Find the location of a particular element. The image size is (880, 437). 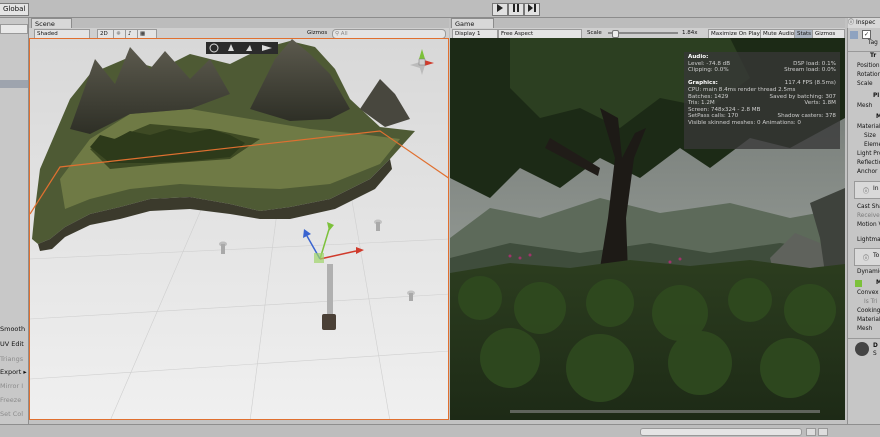

active-checkbox: ✓ is located at coordinates (866, 34).